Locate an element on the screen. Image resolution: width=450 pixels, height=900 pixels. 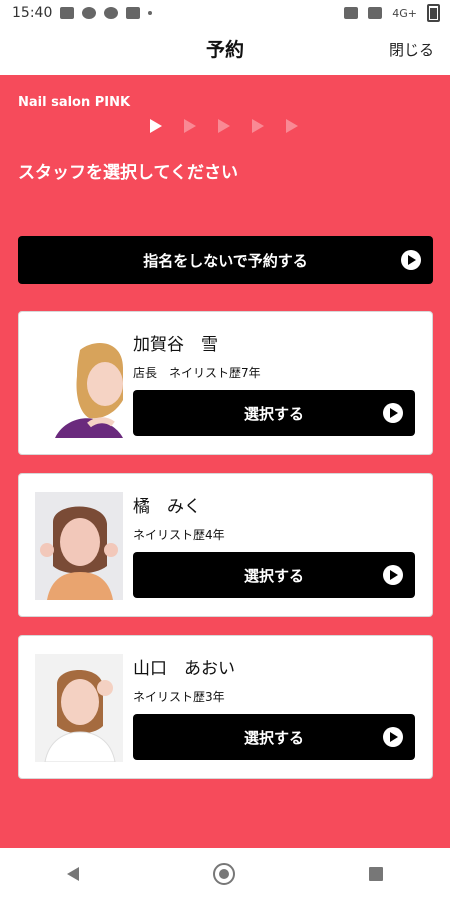
back-icon is located at coordinates (73, 874).